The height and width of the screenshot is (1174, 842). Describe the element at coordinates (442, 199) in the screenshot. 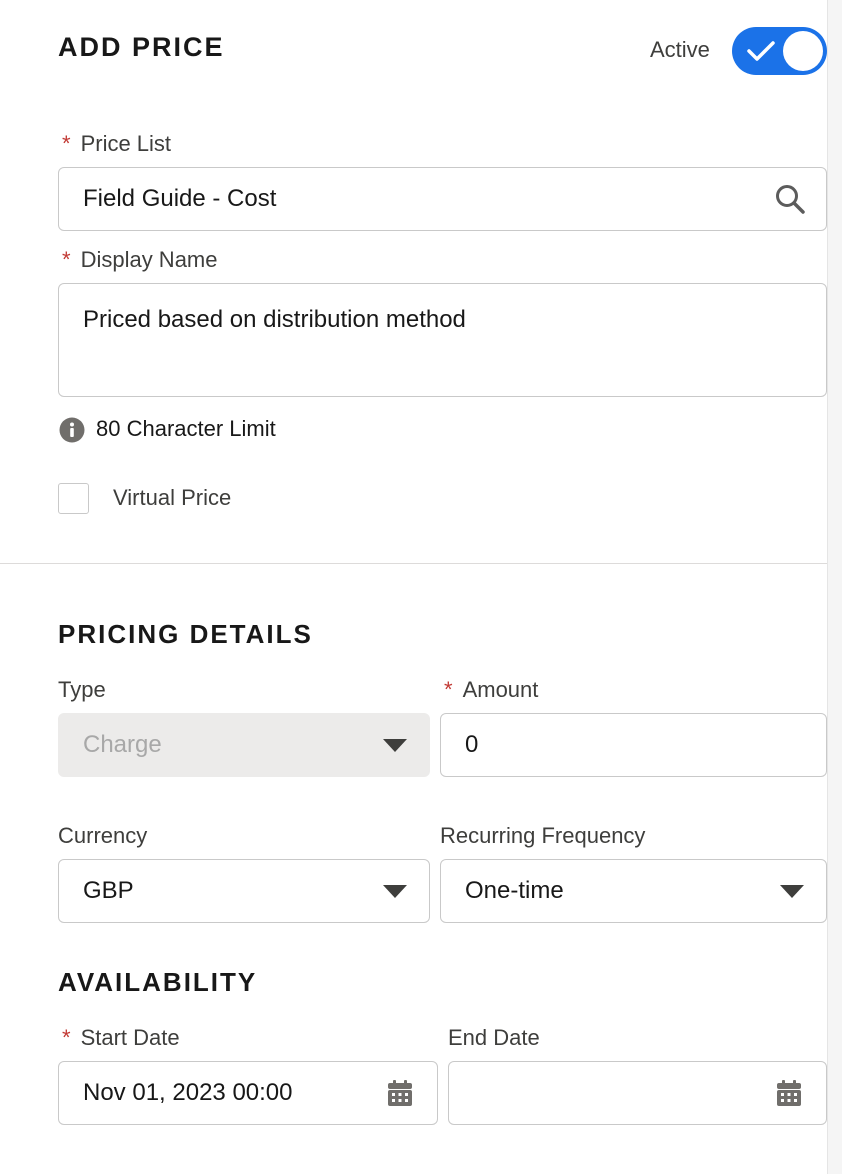

I see `price-list-lookup: Field Guide - Cost` at that location.